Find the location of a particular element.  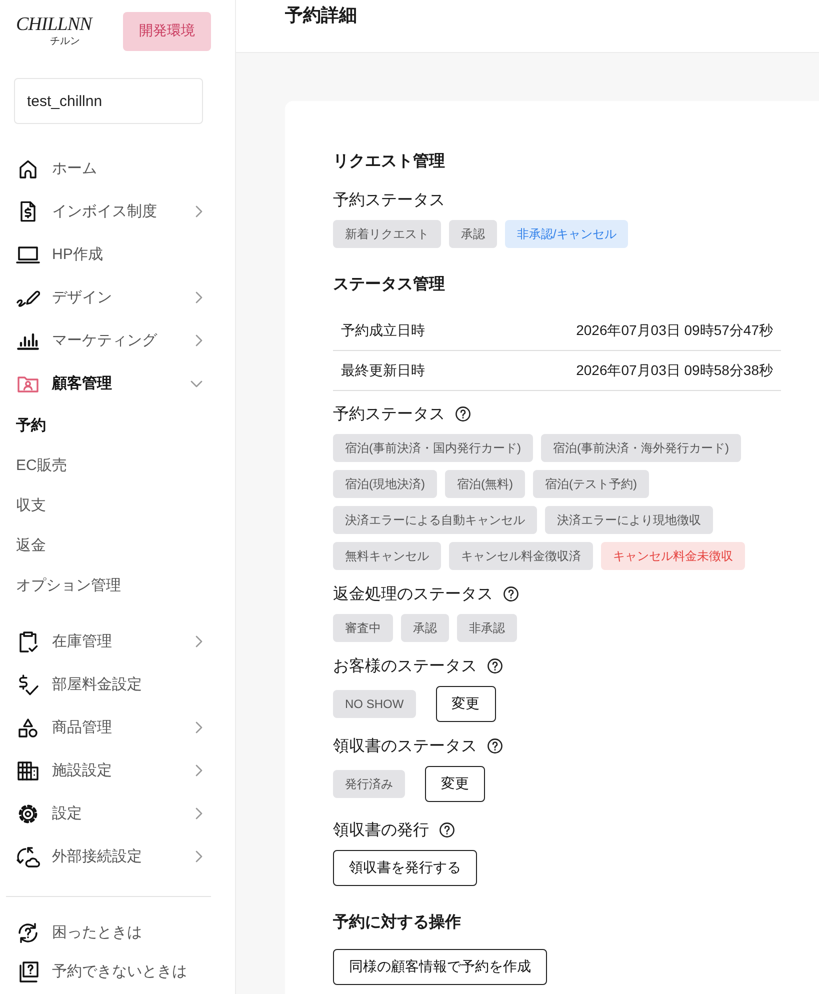

status-chip: 新着リクエスト is located at coordinates (387, 234).